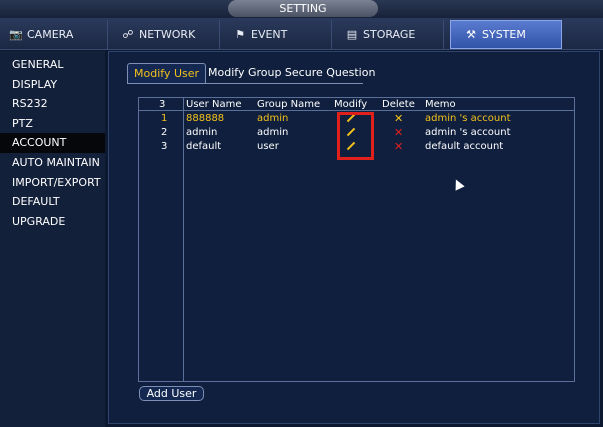  I want to click on tab-label: CAMERA, so click(50, 34).